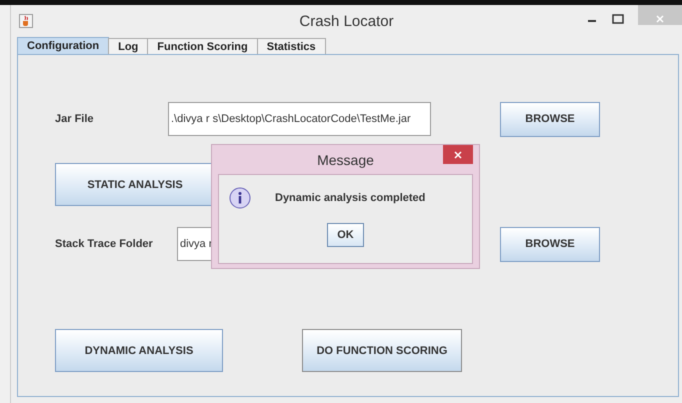 The height and width of the screenshot is (403, 682). I want to click on jar-file-label: Jar File, so click(75, 119).